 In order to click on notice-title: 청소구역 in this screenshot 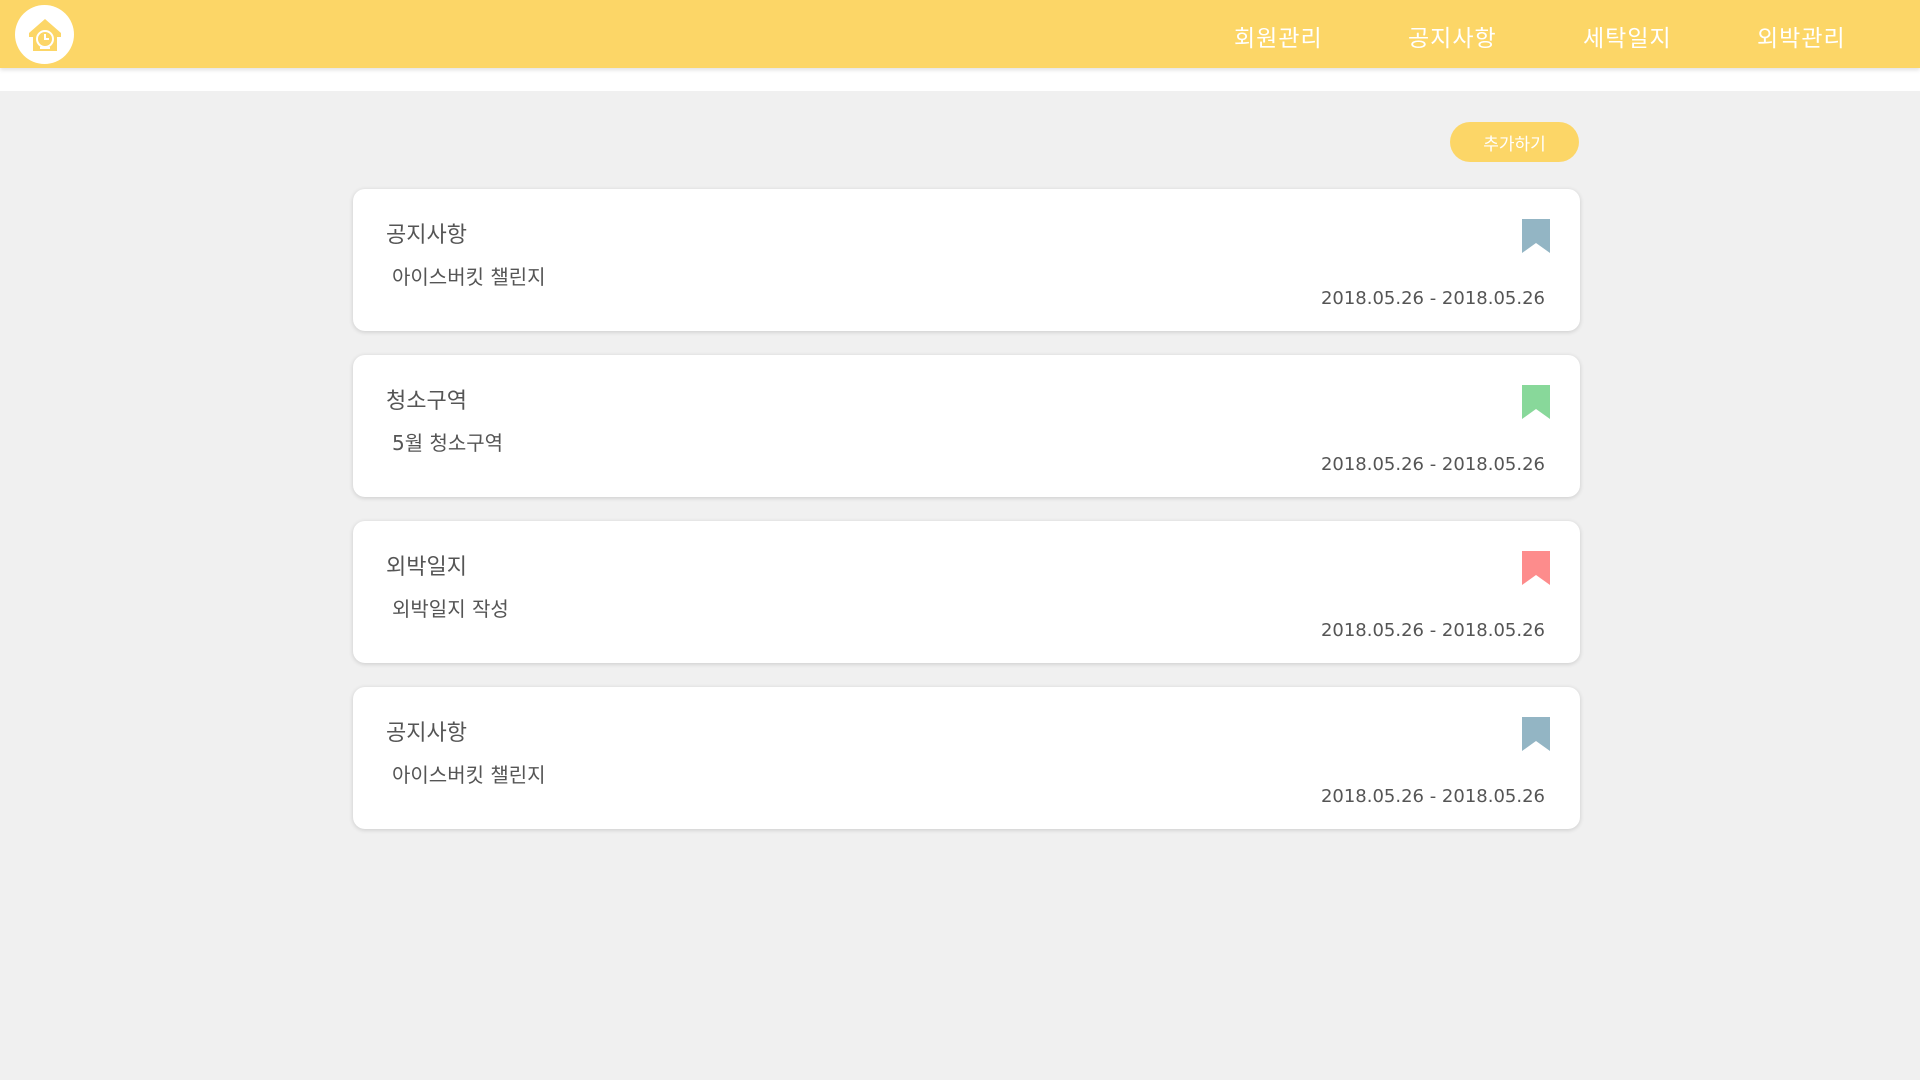, I will do `click(426, 401)`.